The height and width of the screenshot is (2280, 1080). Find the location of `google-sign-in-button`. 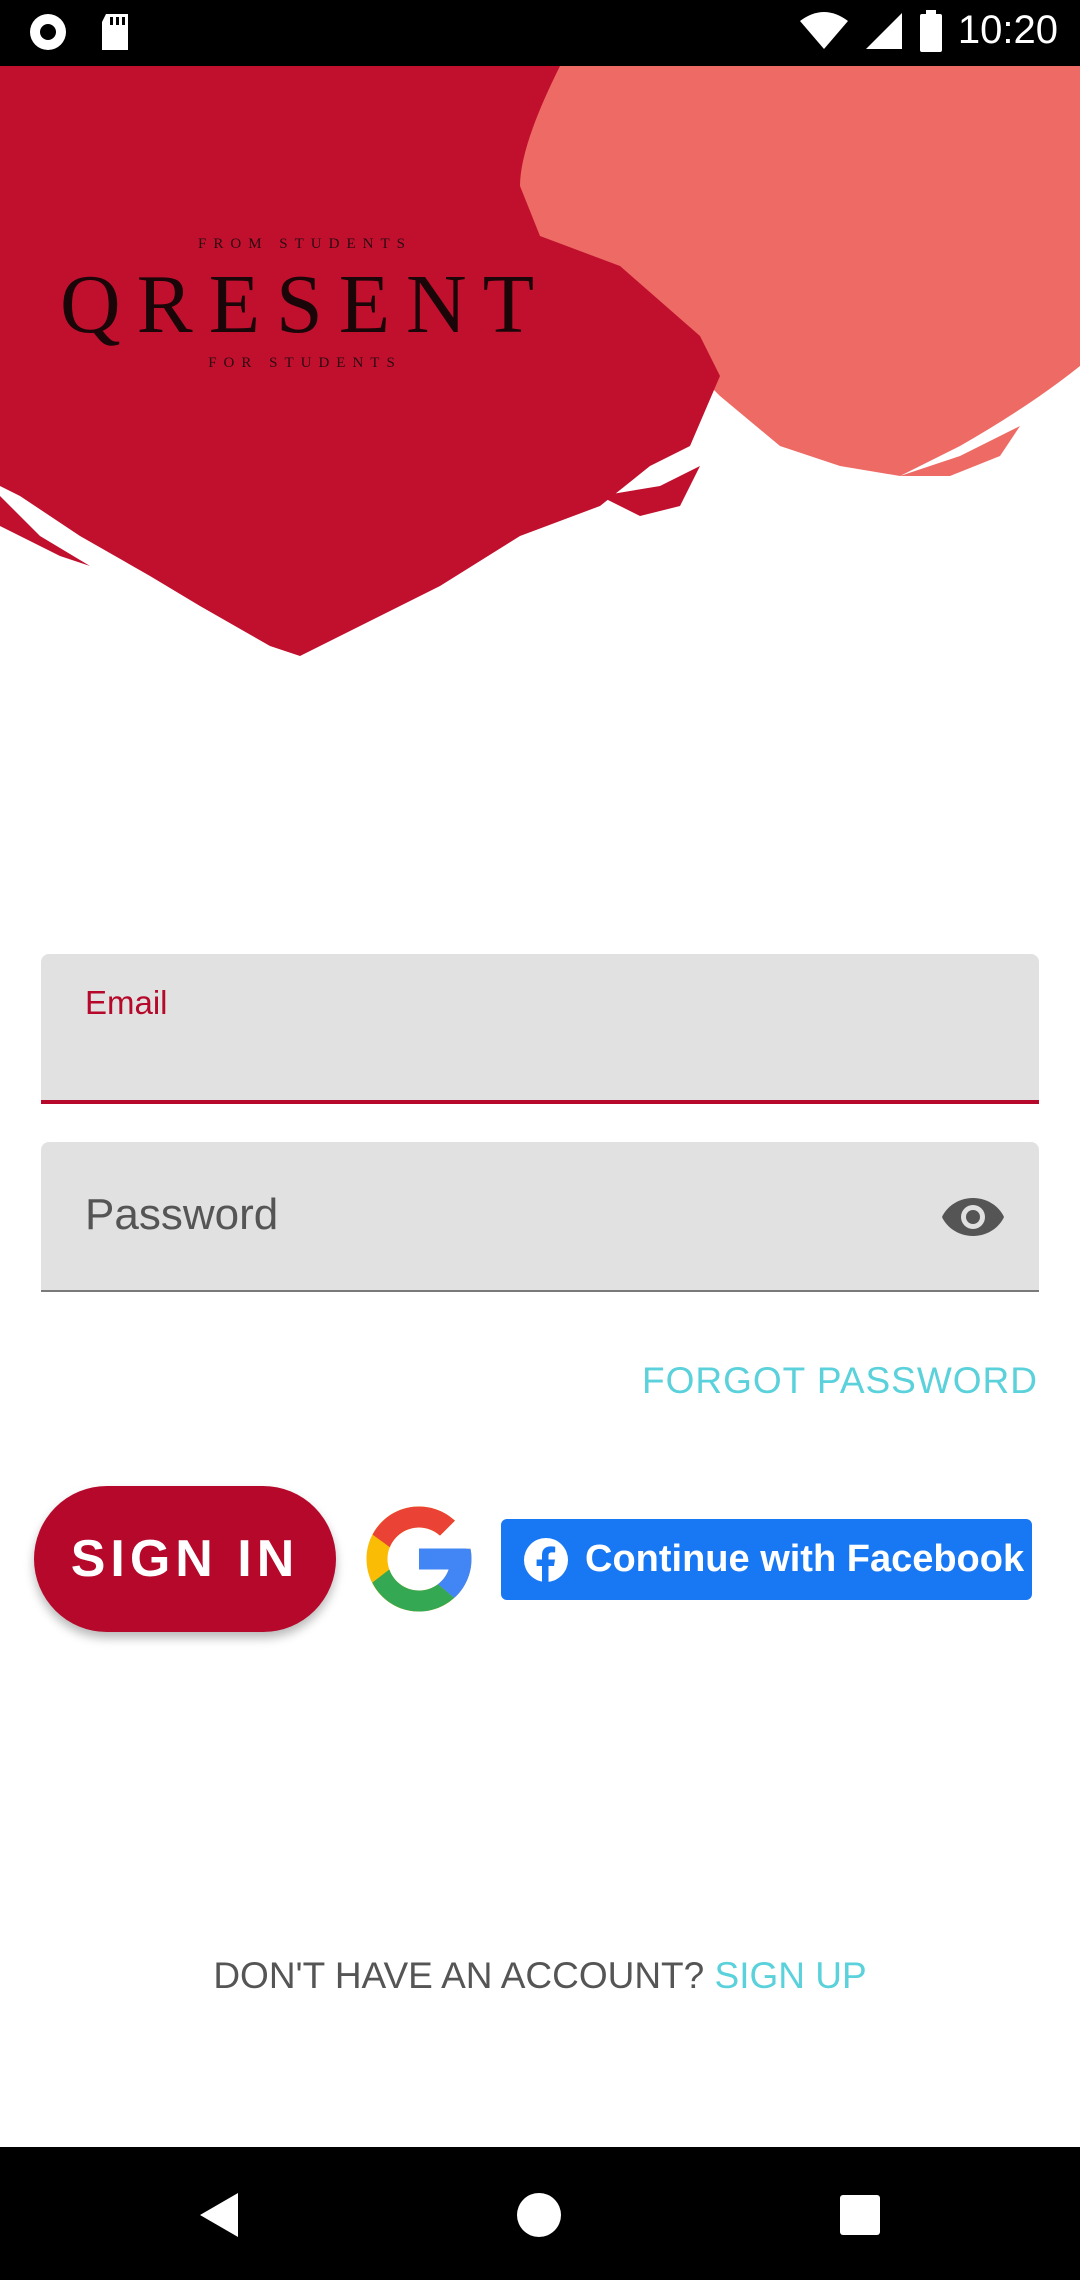

google-sign-in-button is located at coordinates (419, 1559).